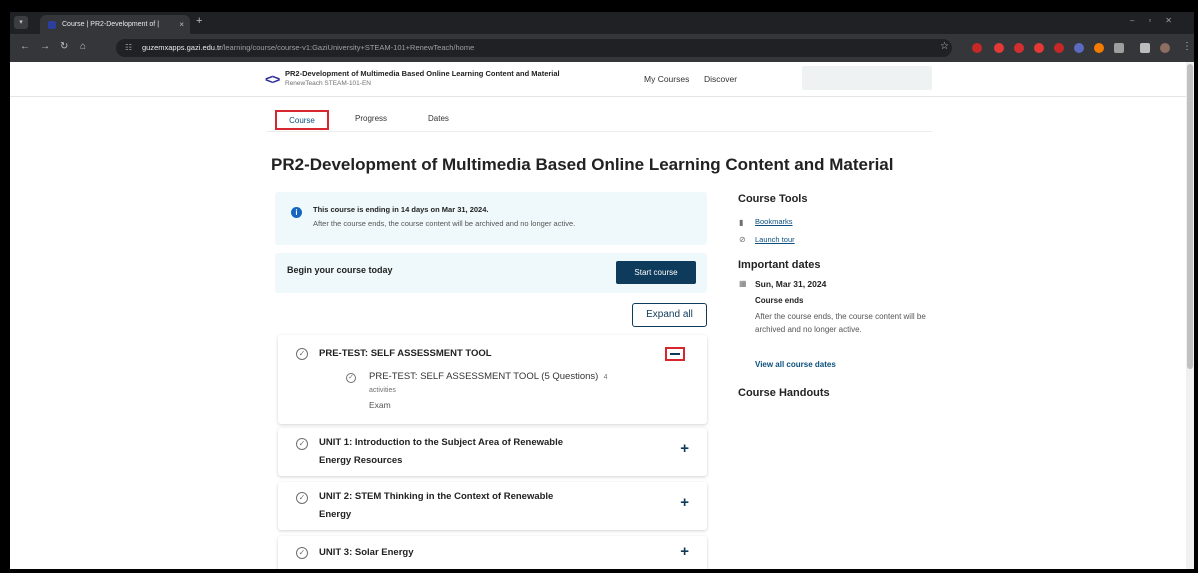 The image size is (1198, 573). What do you see at coordinates (45, 46) in the screenshot?
I see `forward-icon: →` at bounding box center [45, 46].